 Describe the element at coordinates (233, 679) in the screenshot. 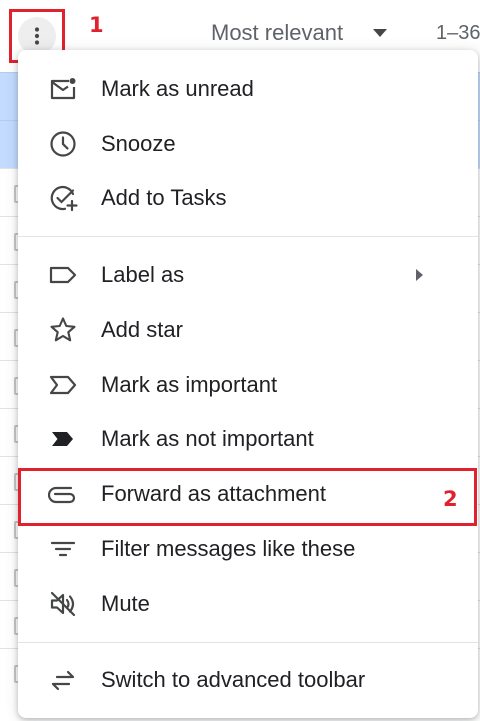

I see `menu-item-label: Switch to advanced toolbar` at that location.